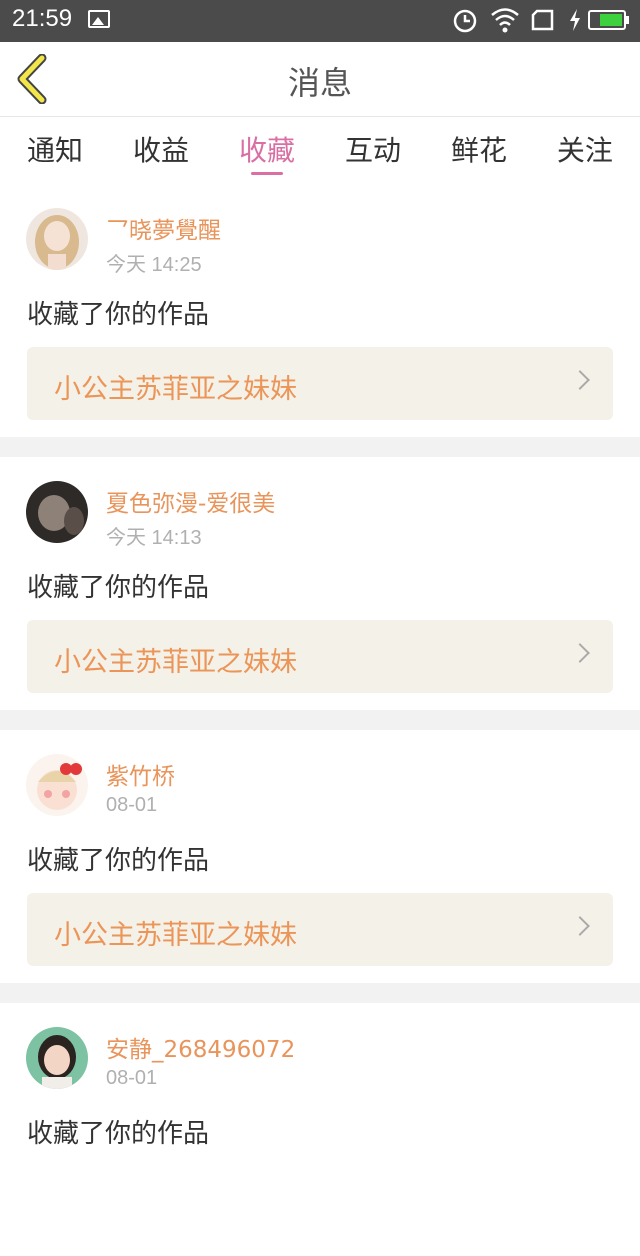  I want to click on tab-flowers: 鲜花, so click(479, 149).